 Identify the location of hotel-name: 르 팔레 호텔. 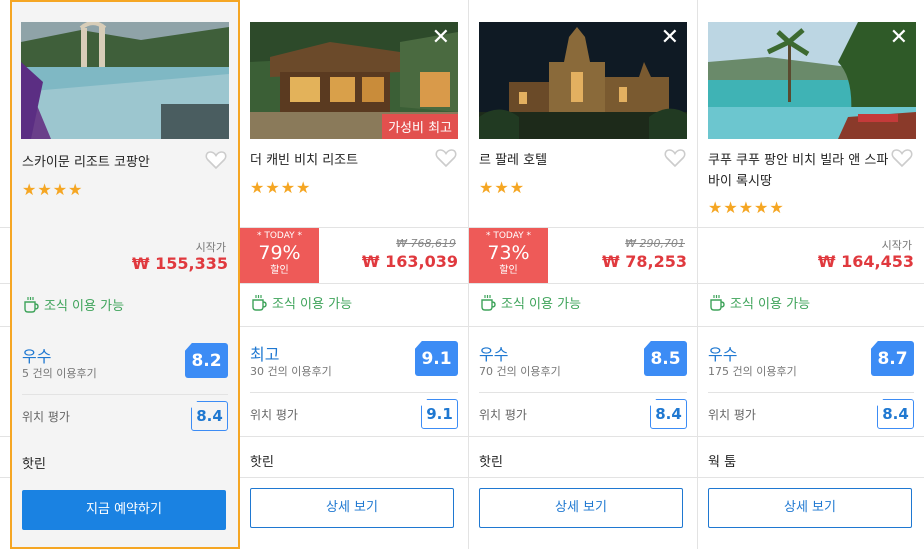
(573, 160).